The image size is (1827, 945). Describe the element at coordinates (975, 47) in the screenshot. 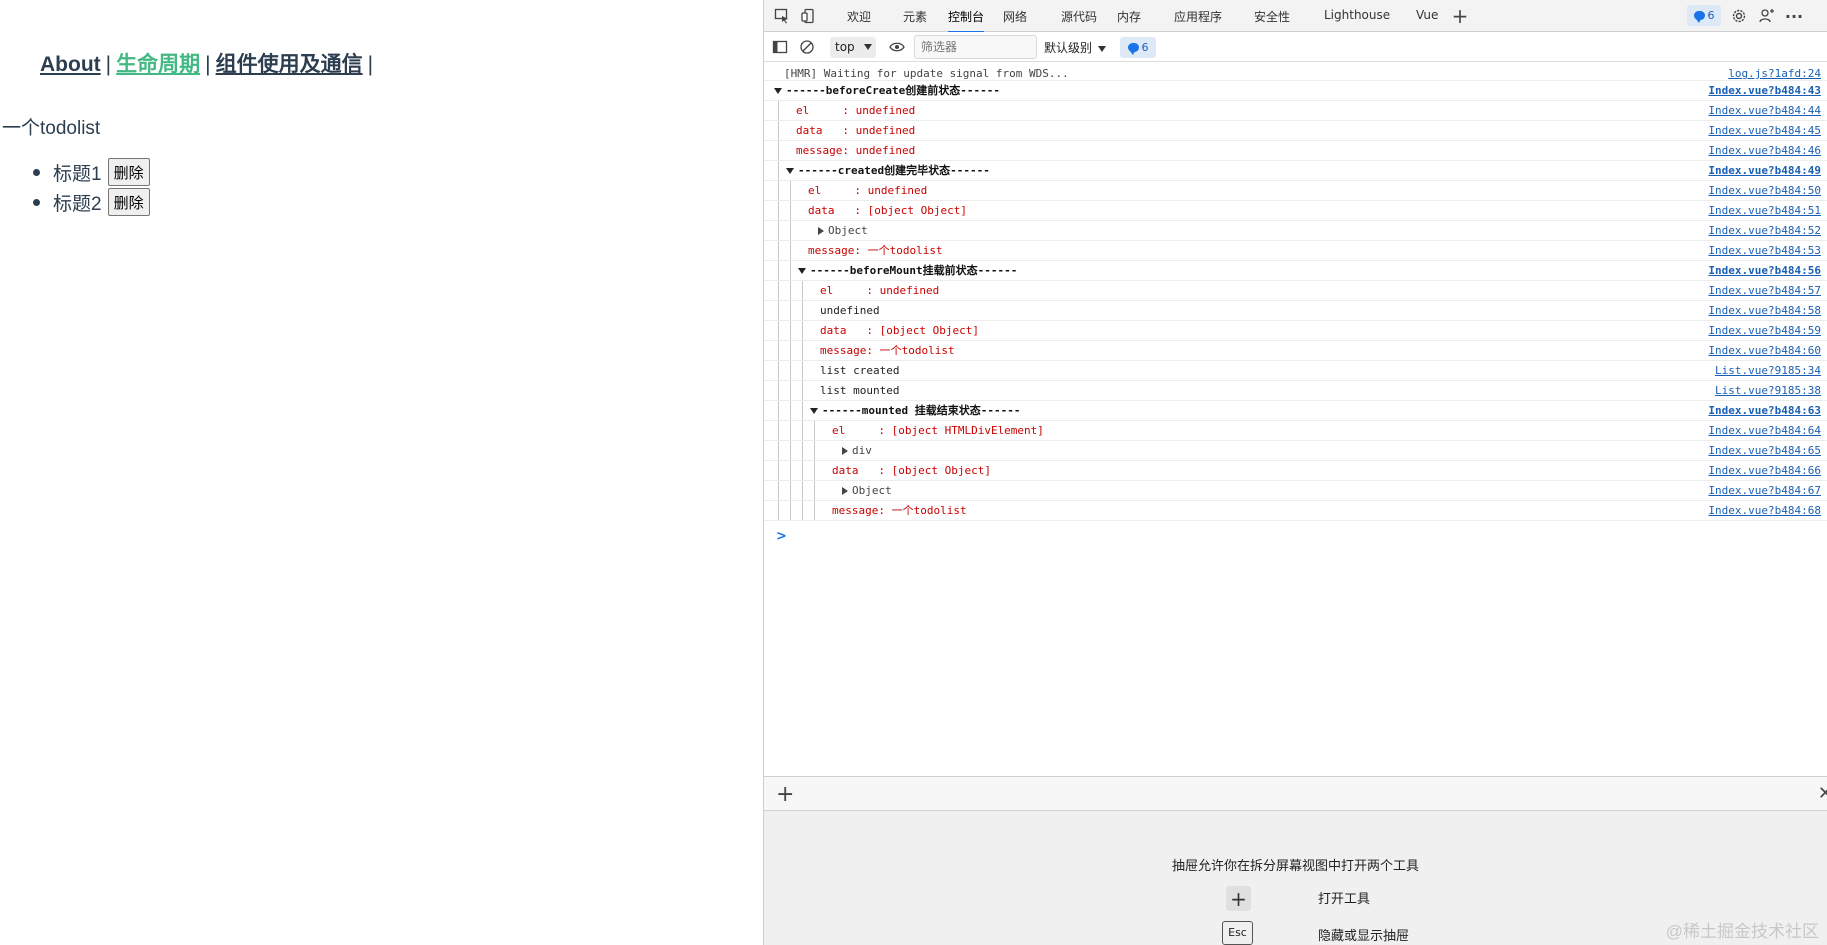

I see `filter-input` at that location.